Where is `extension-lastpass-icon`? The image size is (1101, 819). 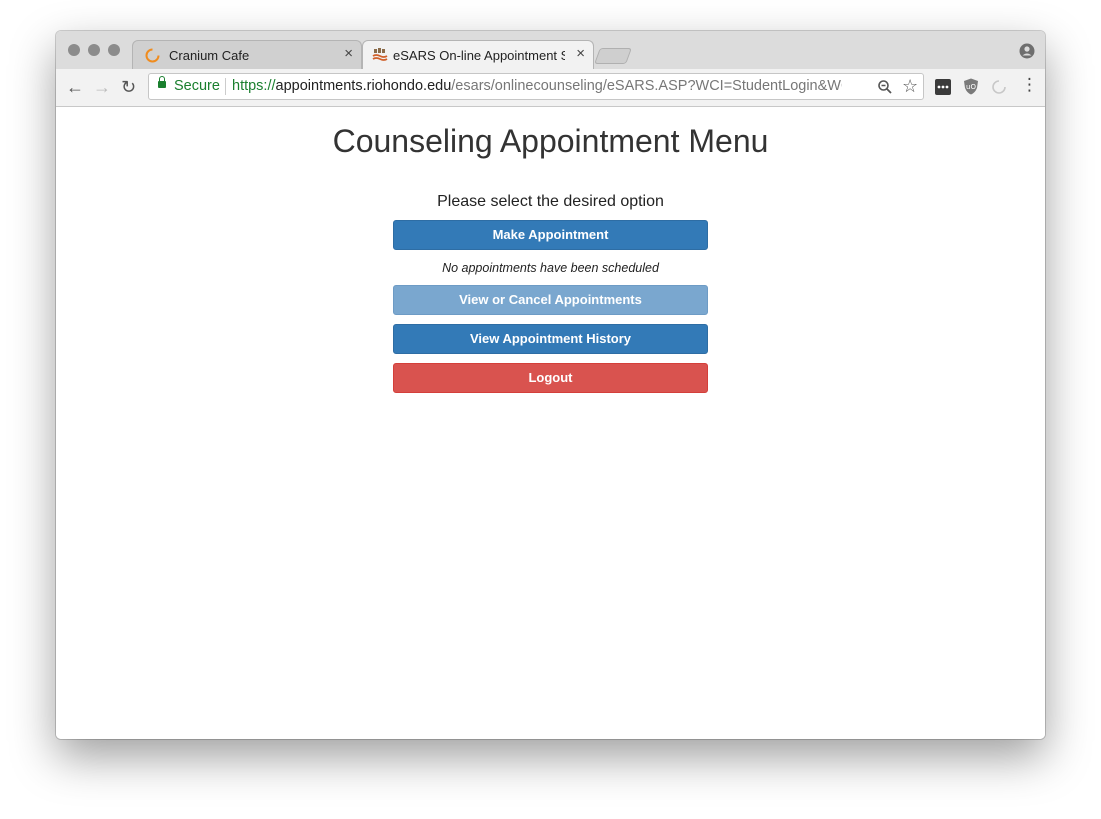 extension-lastpass-icon is located at coordinates (943, 87).